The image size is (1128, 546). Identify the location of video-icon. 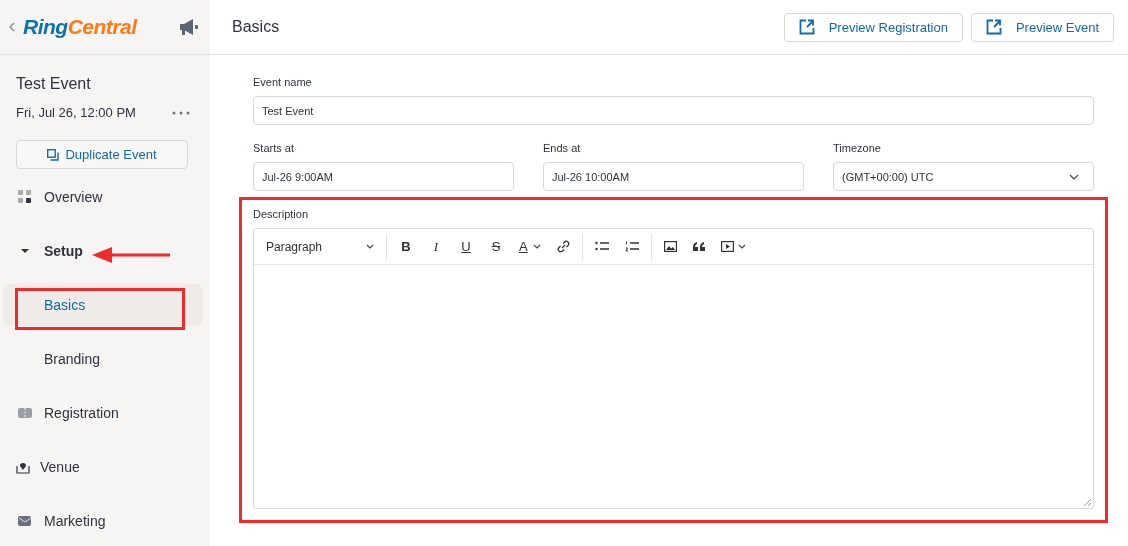
(733, 246).